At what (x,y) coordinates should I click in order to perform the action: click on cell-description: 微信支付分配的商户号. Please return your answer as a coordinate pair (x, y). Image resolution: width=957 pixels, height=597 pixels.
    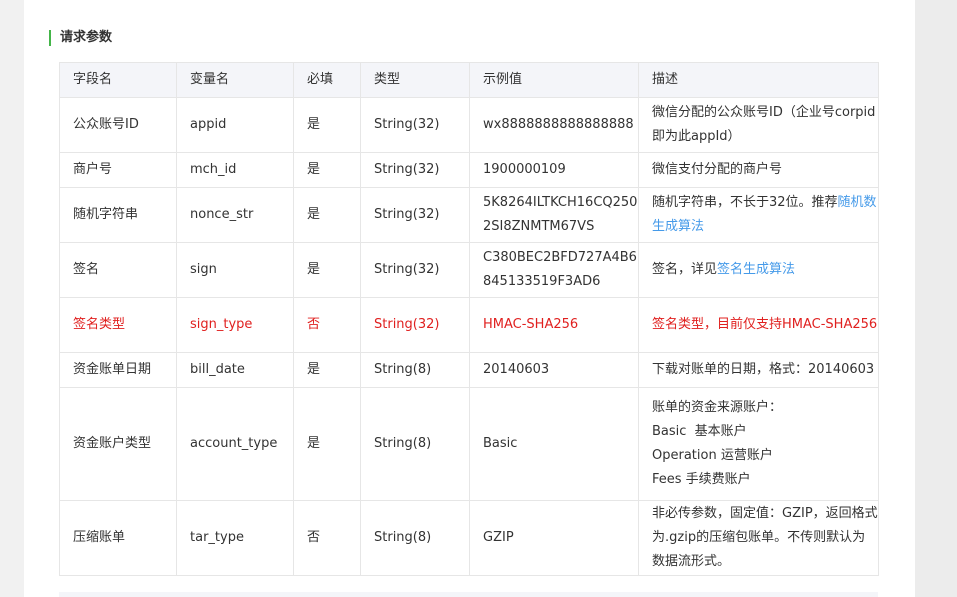
    Looking at the image, I should click on (758, 170).